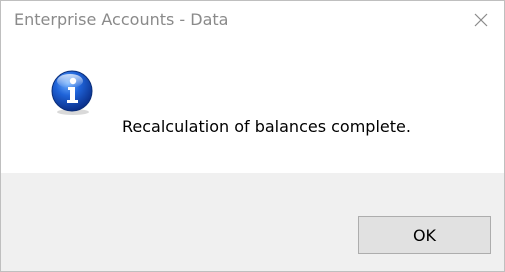 Image resolution: width=505 pixels, height=272 pixels. I want to click on ok-button: OK, so click(424, 235).